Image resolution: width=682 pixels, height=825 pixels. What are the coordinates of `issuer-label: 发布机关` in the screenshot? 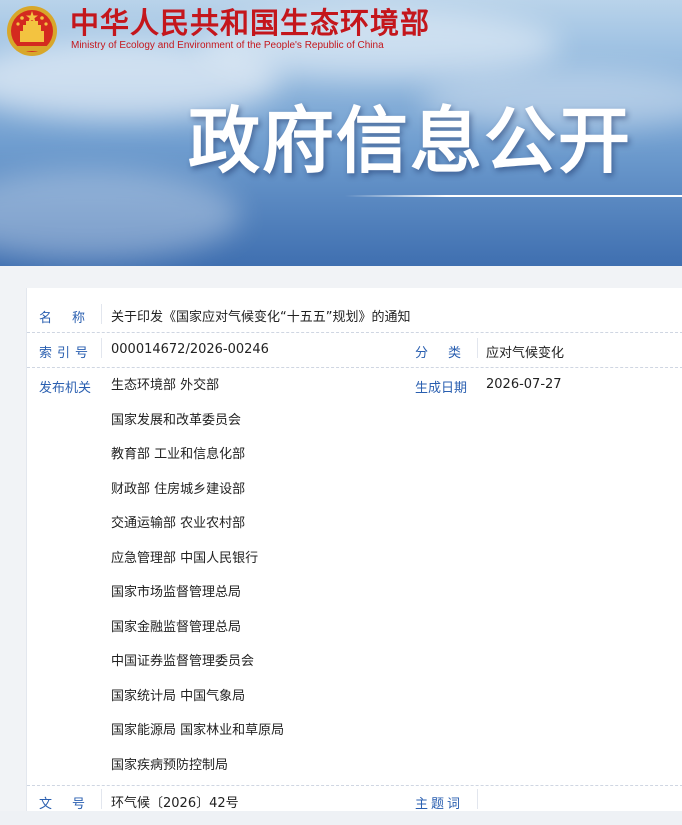 It's located at (65, 388).